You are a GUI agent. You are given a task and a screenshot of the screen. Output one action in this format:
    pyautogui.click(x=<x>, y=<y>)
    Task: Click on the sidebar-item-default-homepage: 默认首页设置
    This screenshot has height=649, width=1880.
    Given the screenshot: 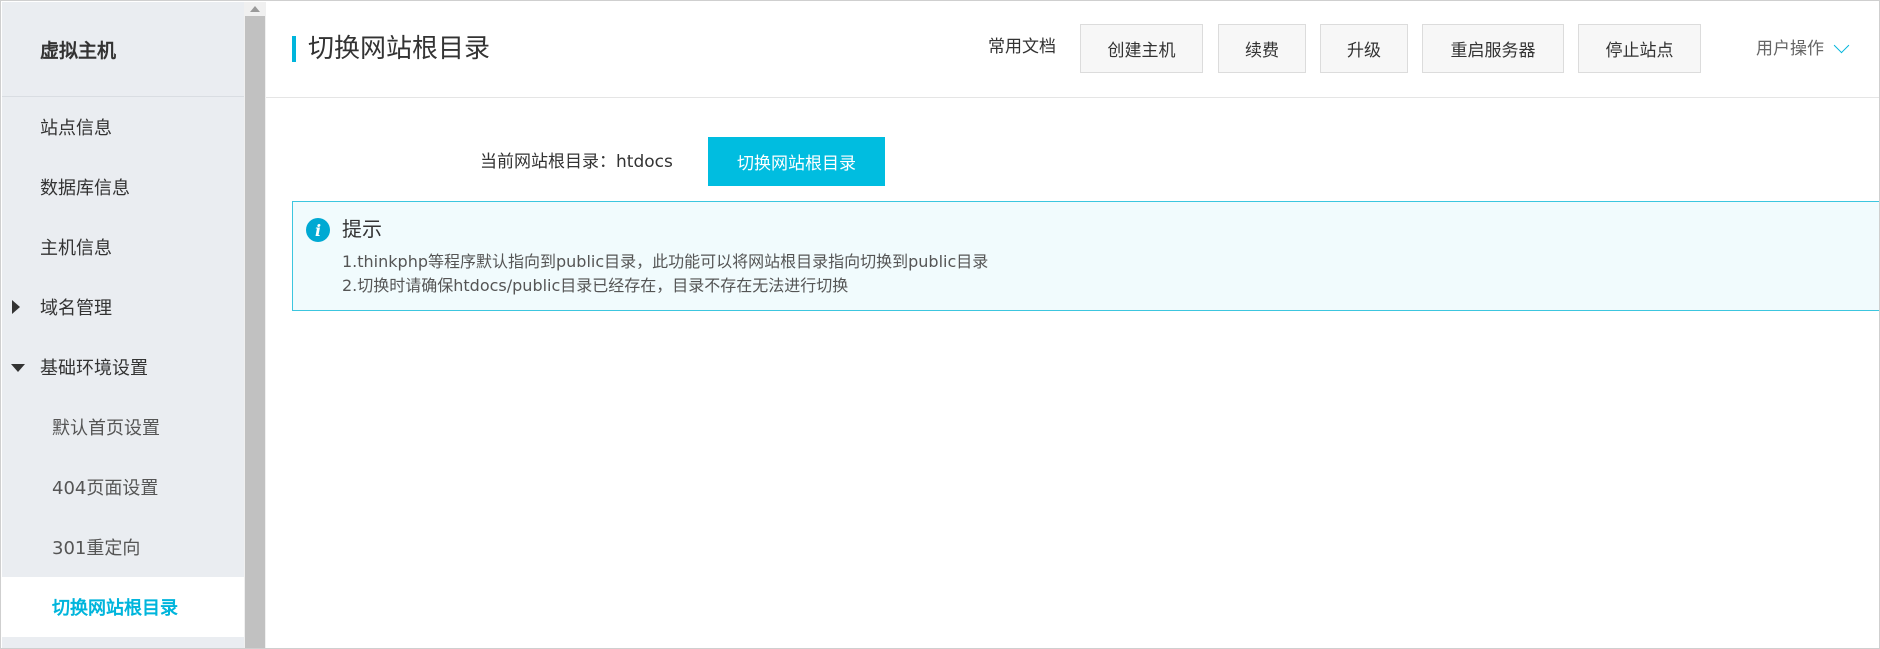 What is the action you would take?
    pyautogui.click(x=123, y=427)
    